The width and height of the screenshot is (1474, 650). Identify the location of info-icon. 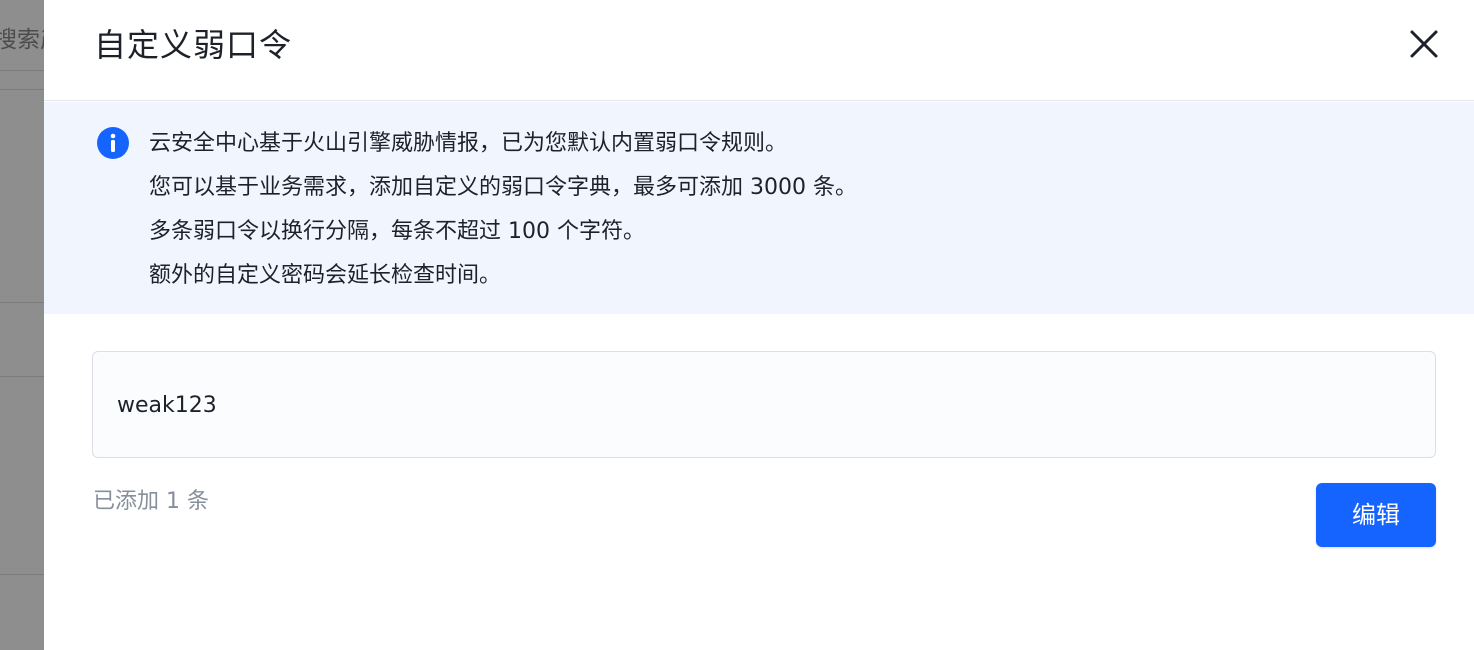
(113, 143).